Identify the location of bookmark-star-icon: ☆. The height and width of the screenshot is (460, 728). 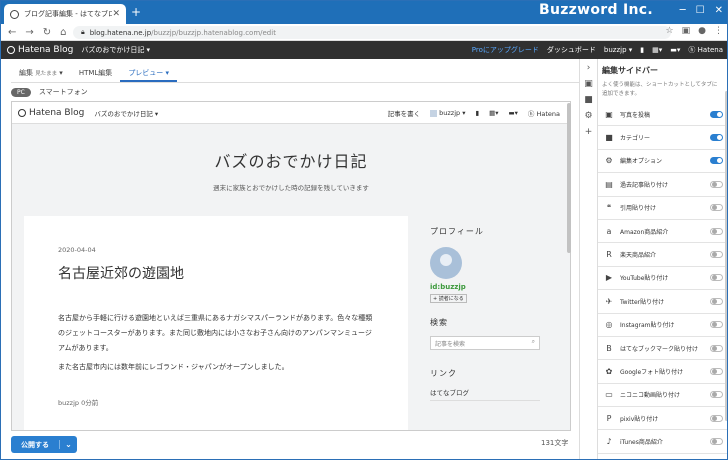
(670, 31).